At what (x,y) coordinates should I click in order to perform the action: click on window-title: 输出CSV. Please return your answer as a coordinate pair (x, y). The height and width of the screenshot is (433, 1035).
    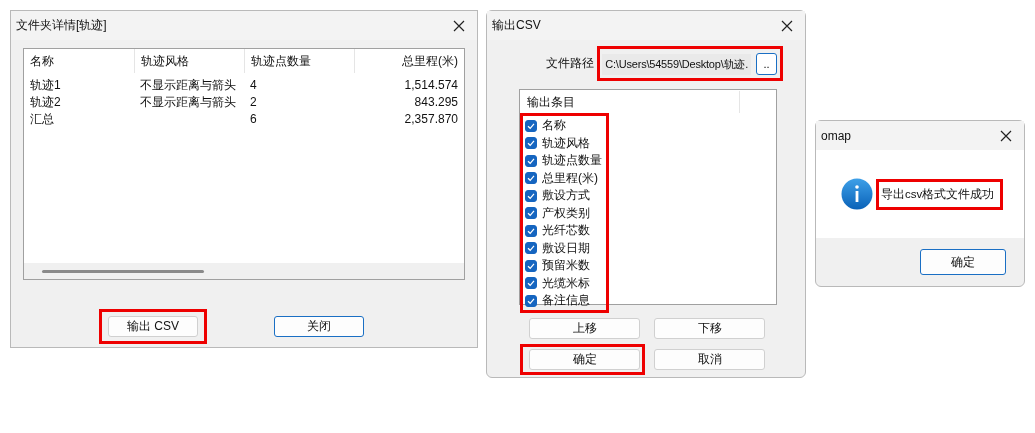
    Looking at the image, I should click on (516, 25).